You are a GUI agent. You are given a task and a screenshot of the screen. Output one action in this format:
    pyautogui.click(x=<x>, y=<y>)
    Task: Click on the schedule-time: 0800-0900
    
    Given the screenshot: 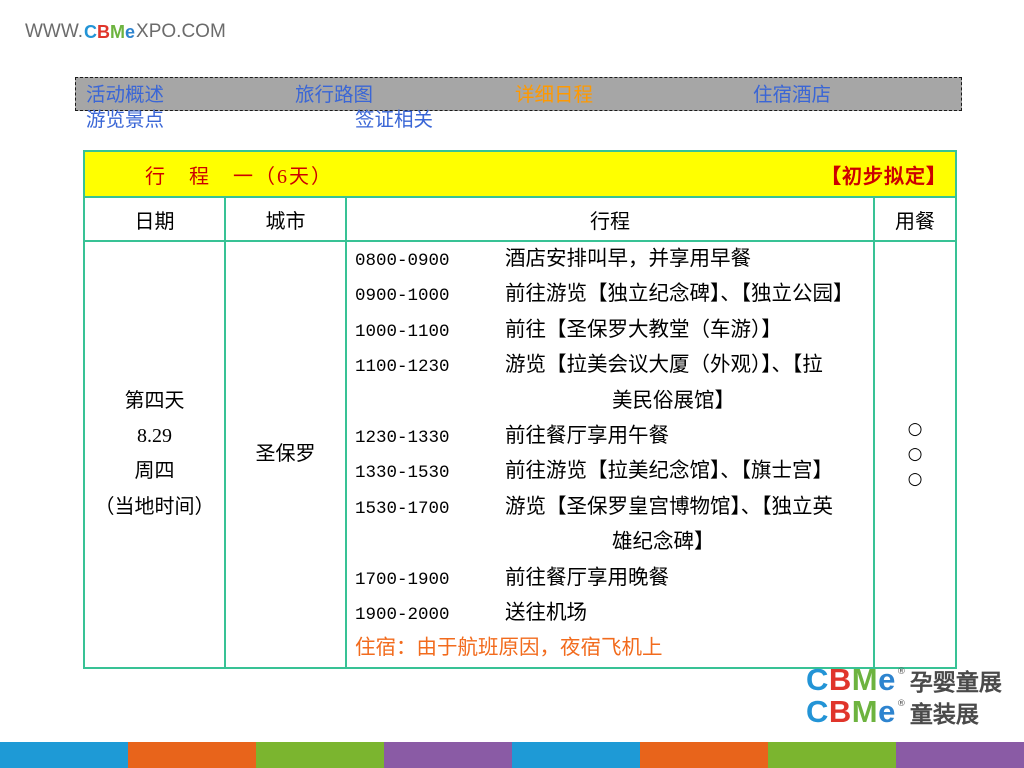 What is the action you would take?
    pyautogui.click(x=402, y=261)
    